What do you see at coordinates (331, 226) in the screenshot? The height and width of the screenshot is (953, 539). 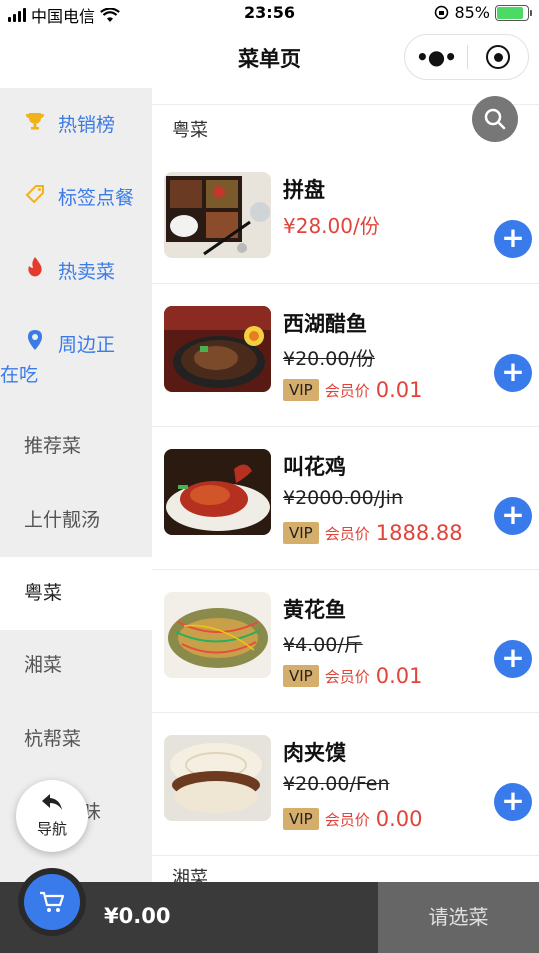 I see `dish-price: ¥28.00/份` at bounding box center [331, 226].